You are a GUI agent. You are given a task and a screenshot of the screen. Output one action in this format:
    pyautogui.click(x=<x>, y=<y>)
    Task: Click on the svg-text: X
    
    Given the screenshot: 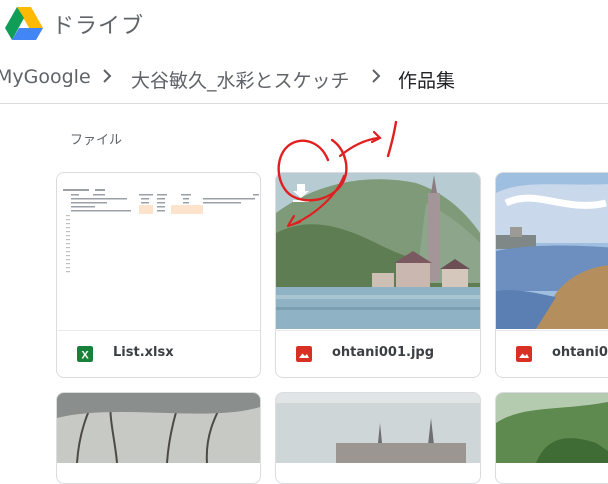 What is the action you would take?
    pyautogui.click(x=85, y=356)
    